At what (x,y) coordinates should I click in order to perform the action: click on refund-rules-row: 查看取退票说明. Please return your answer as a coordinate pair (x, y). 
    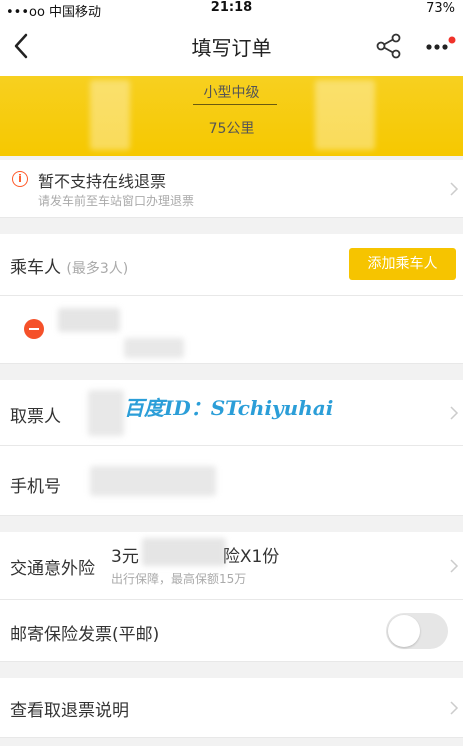
    Looking at the image, I should click on (231, 708).